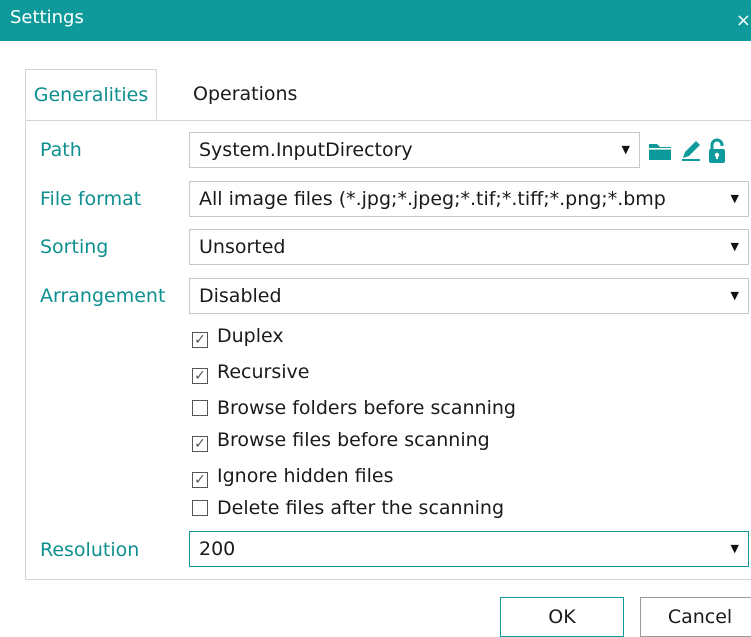  Describe the element at coordinates (469, 549) in the screenshot. I see `resolution-dropdown: 200 ▼` at that location.